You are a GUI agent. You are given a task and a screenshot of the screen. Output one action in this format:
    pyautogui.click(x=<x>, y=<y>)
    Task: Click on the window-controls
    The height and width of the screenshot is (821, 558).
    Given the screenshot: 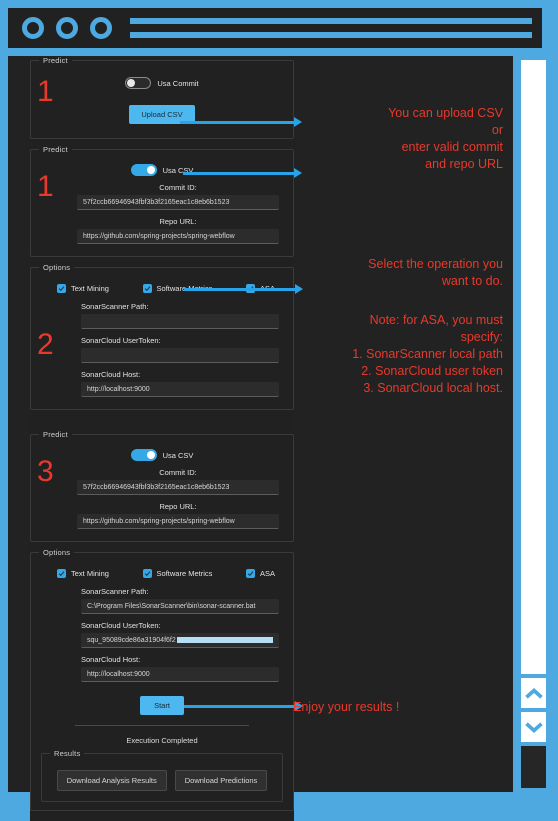 What is the action you would take?
    pyautogui.click(x=67, y=28)
    